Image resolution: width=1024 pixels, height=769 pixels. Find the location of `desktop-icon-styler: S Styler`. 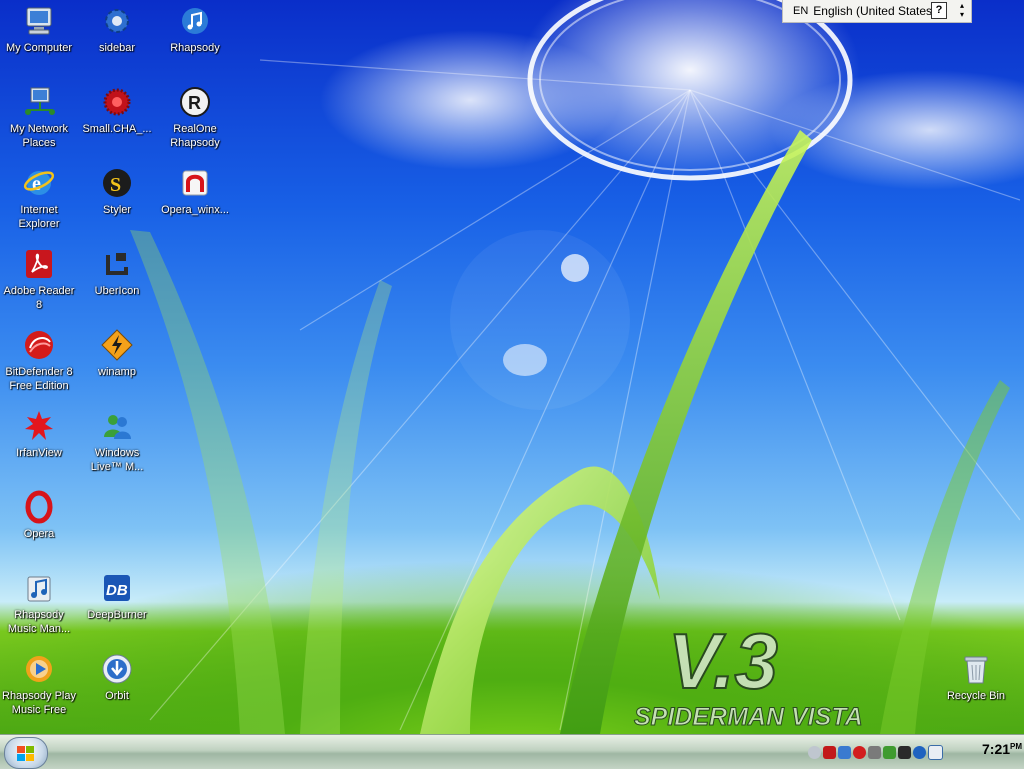

desktop-icon-styler: S Styler is located at coordinates (117, 191).